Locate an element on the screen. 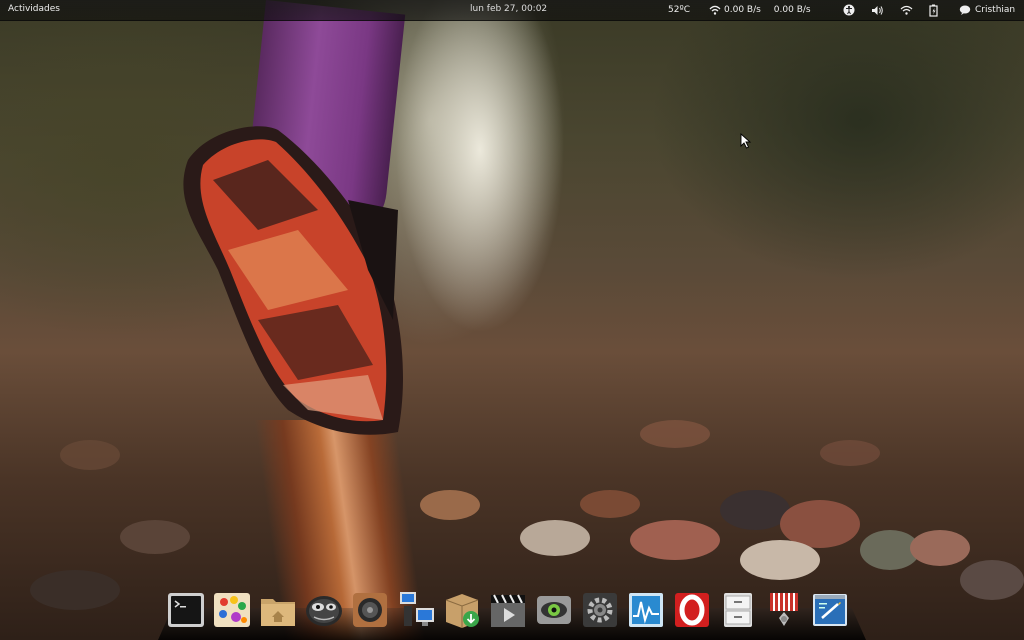 The image size is (1024, 640). network-speed-indicator: 0.00 B/s 0.00 B/s is located at coordinates (760, 10).